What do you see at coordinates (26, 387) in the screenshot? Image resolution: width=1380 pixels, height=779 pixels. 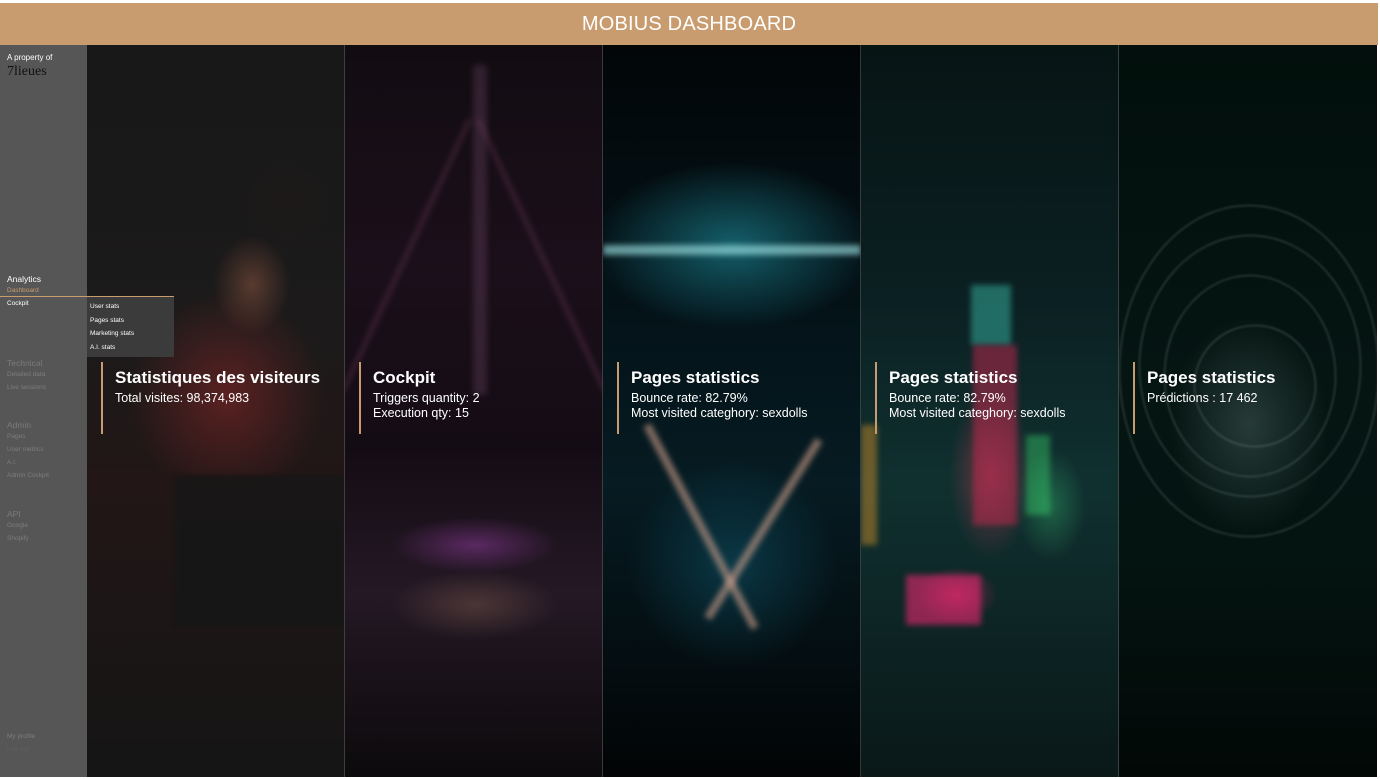 I see `sidebar-item-live-sessions: Live sessions` at bounding box center [26, 387].